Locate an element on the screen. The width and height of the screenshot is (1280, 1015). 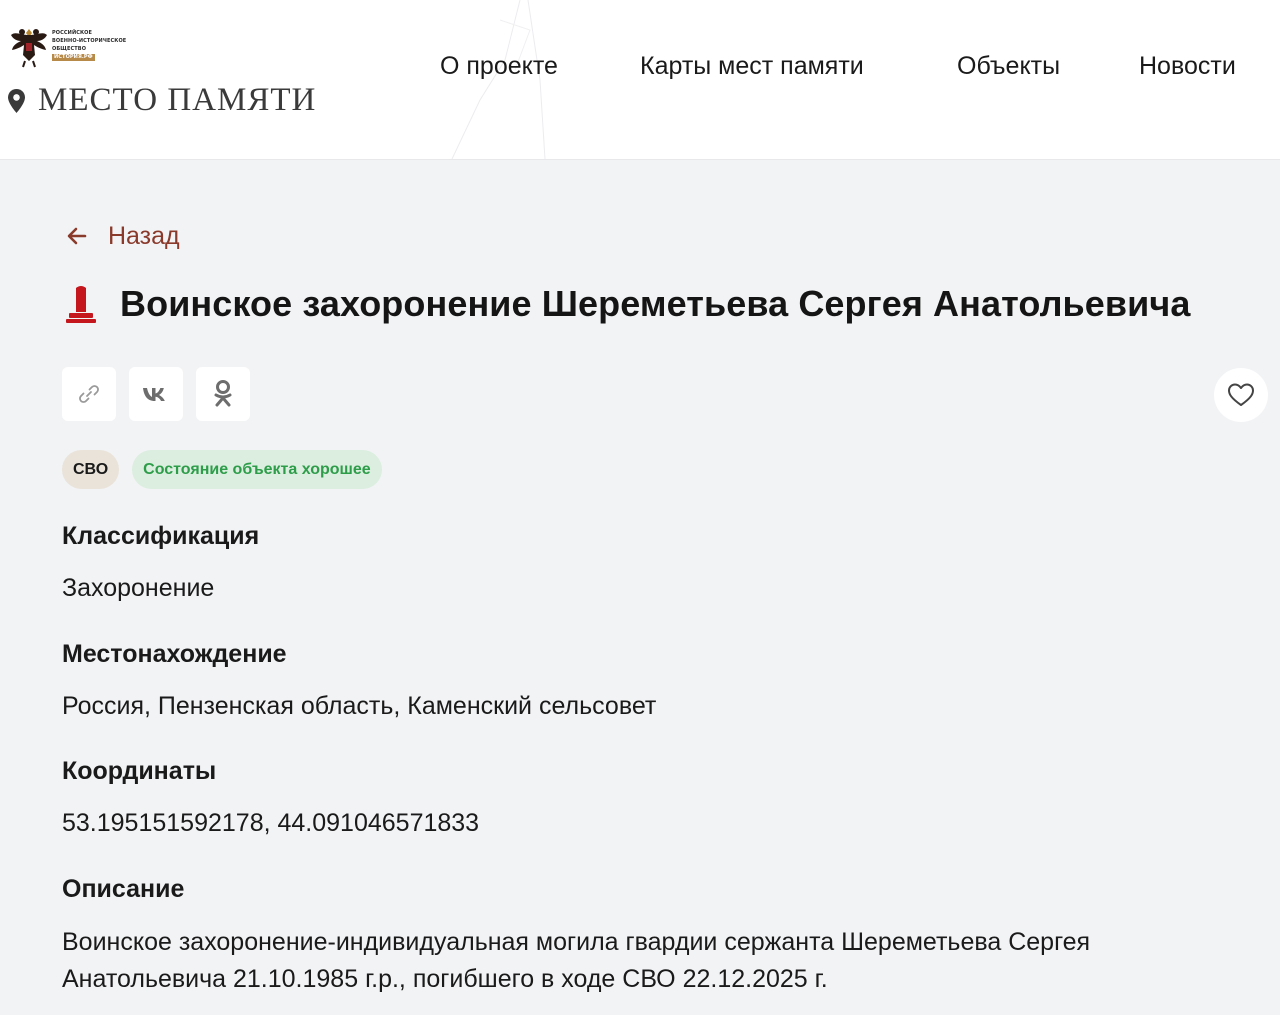
back-label: Назад is located at coordinates (144, 235).